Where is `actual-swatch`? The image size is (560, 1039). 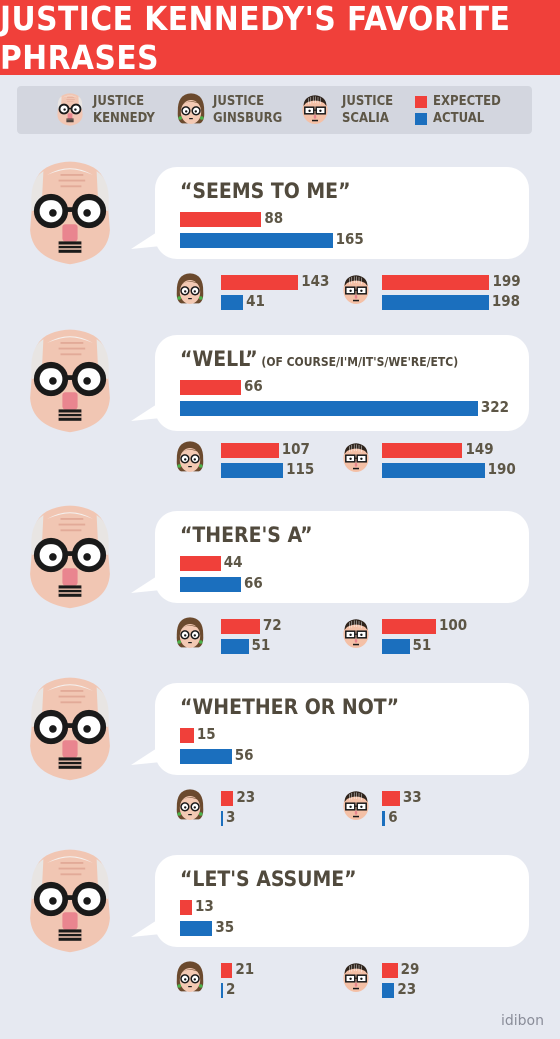
actual-swatch is located at coordinates (421, 119).